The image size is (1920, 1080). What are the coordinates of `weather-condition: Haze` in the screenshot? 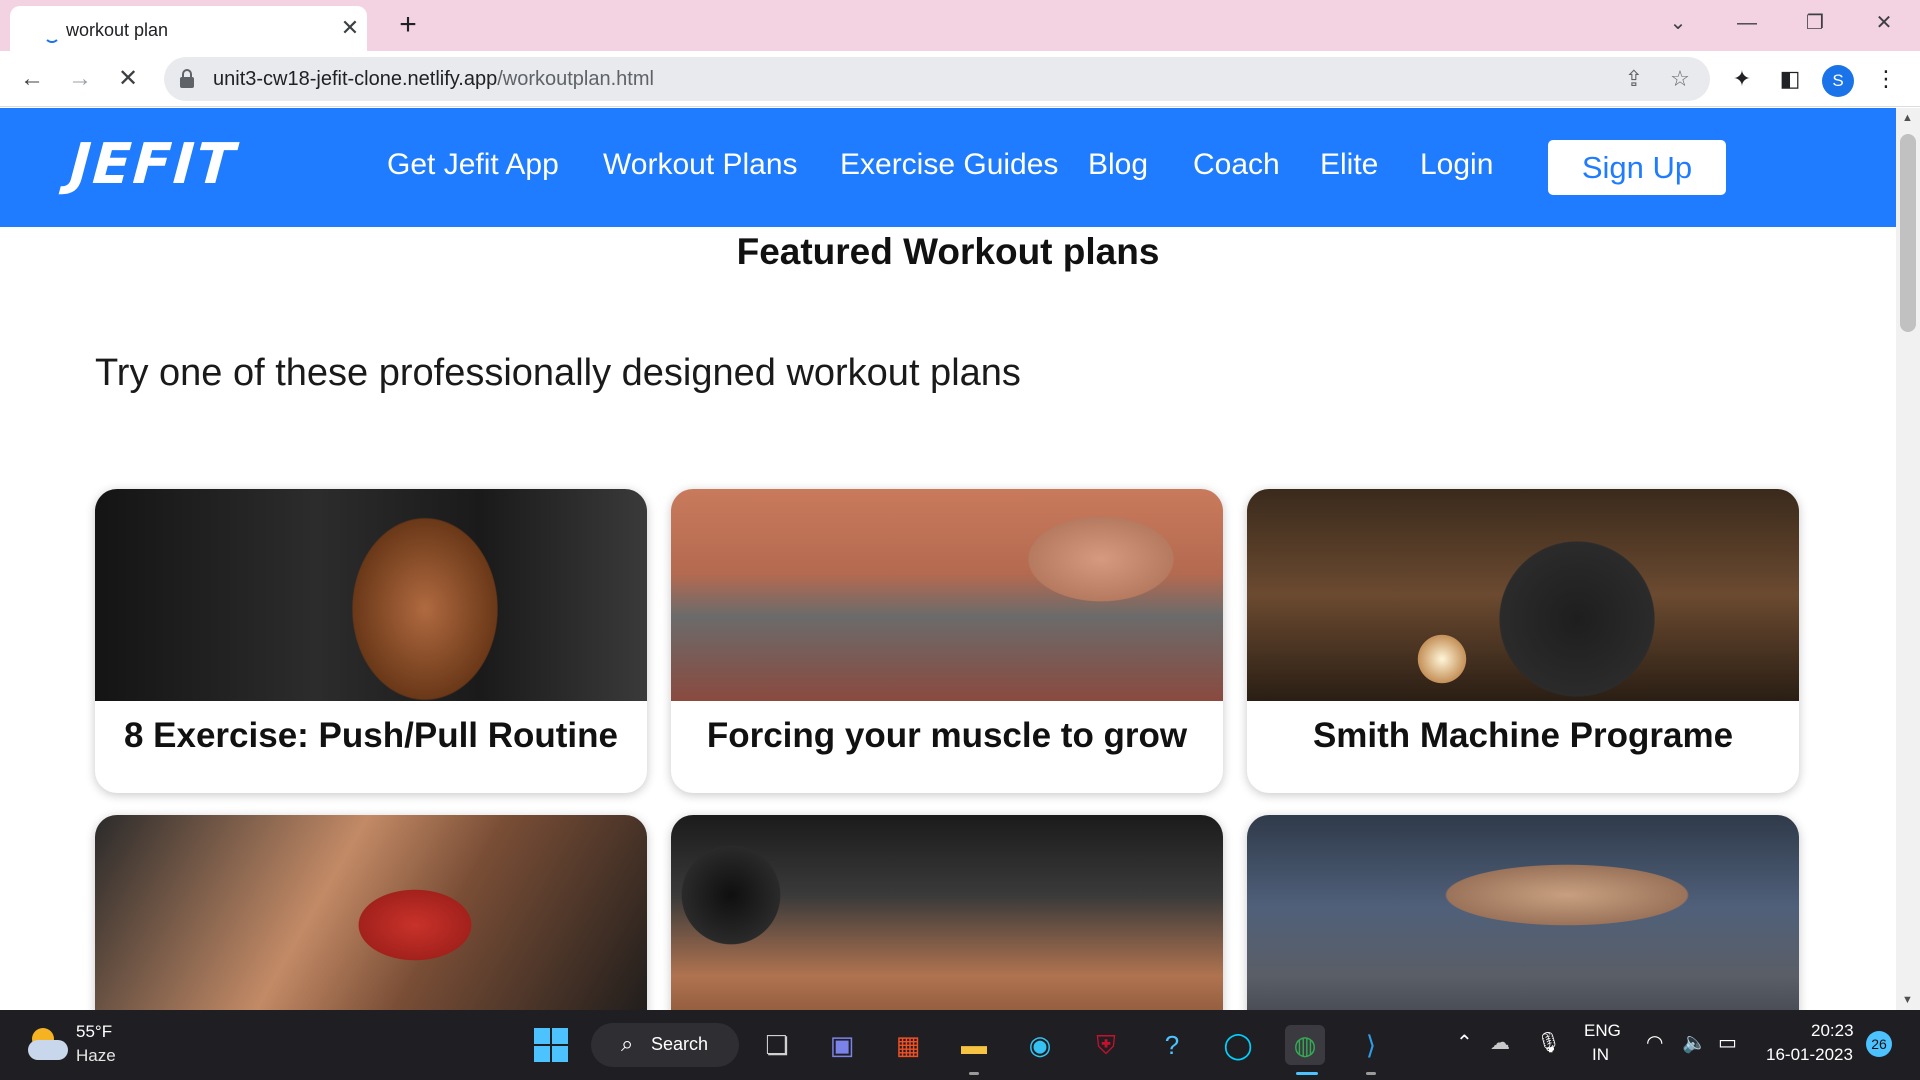 It's located at (96, 1056).